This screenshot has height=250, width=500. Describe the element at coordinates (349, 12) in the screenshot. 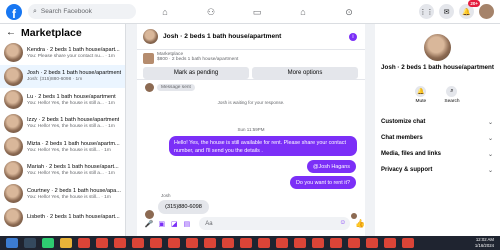

I see `gaming-icon: ⊙` at that location.